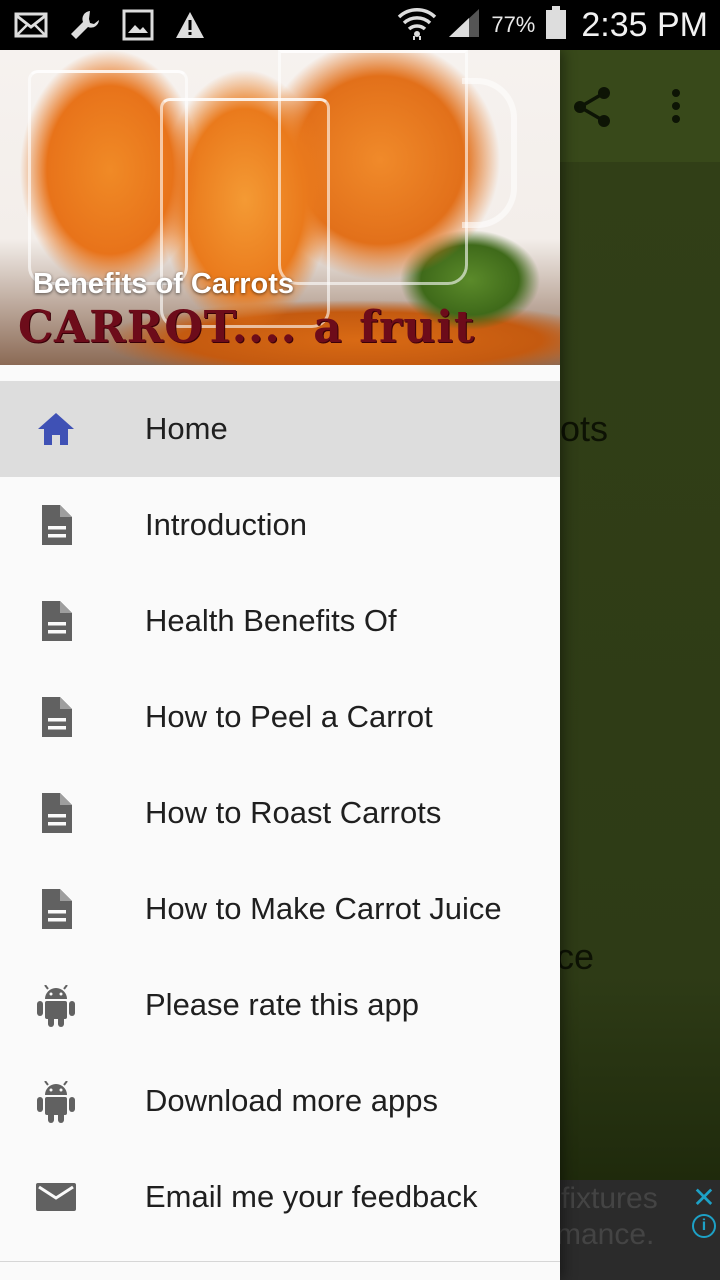 The image size is (720, 1280). I want to click on menu-item-peel-carrot: How to Peel a Carrot, so click(280, 717).